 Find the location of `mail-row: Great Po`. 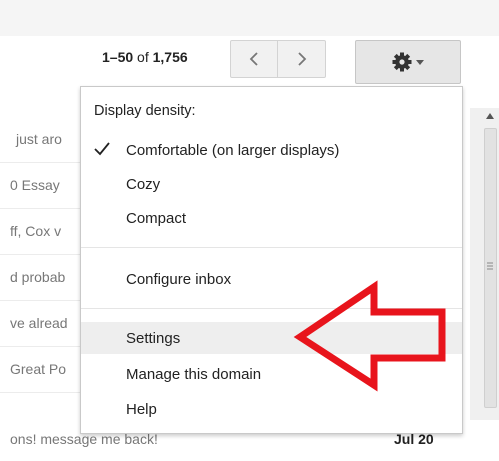

mail-row: Great Po is located at coordinates (40, 369).